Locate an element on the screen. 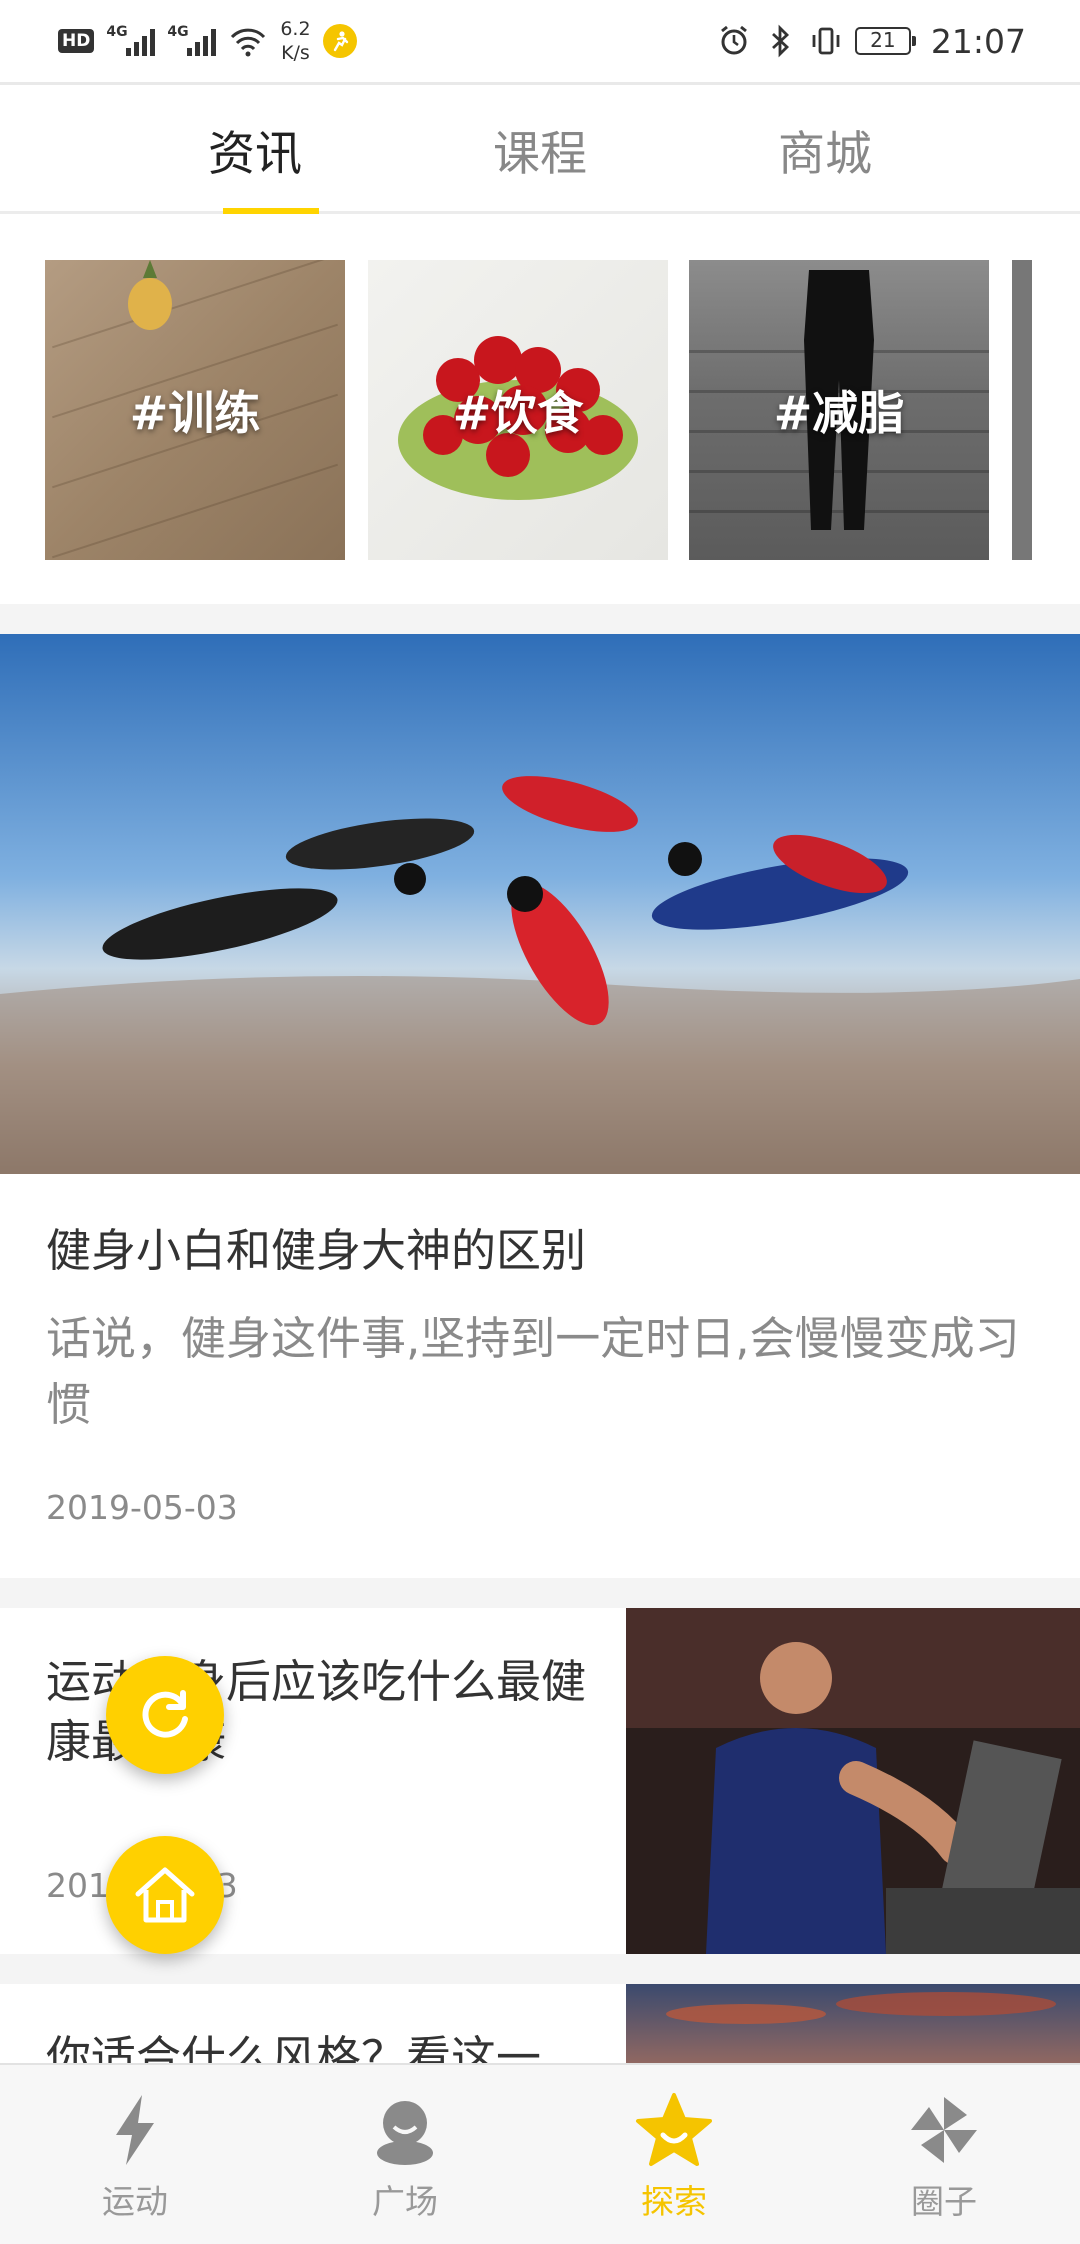 This screenshot has height=2244, width=1080. featured-description: 话说，健身这件事,坚持到一定时日,会慢慢变成习惯 is located at coordinates (533, 1371).